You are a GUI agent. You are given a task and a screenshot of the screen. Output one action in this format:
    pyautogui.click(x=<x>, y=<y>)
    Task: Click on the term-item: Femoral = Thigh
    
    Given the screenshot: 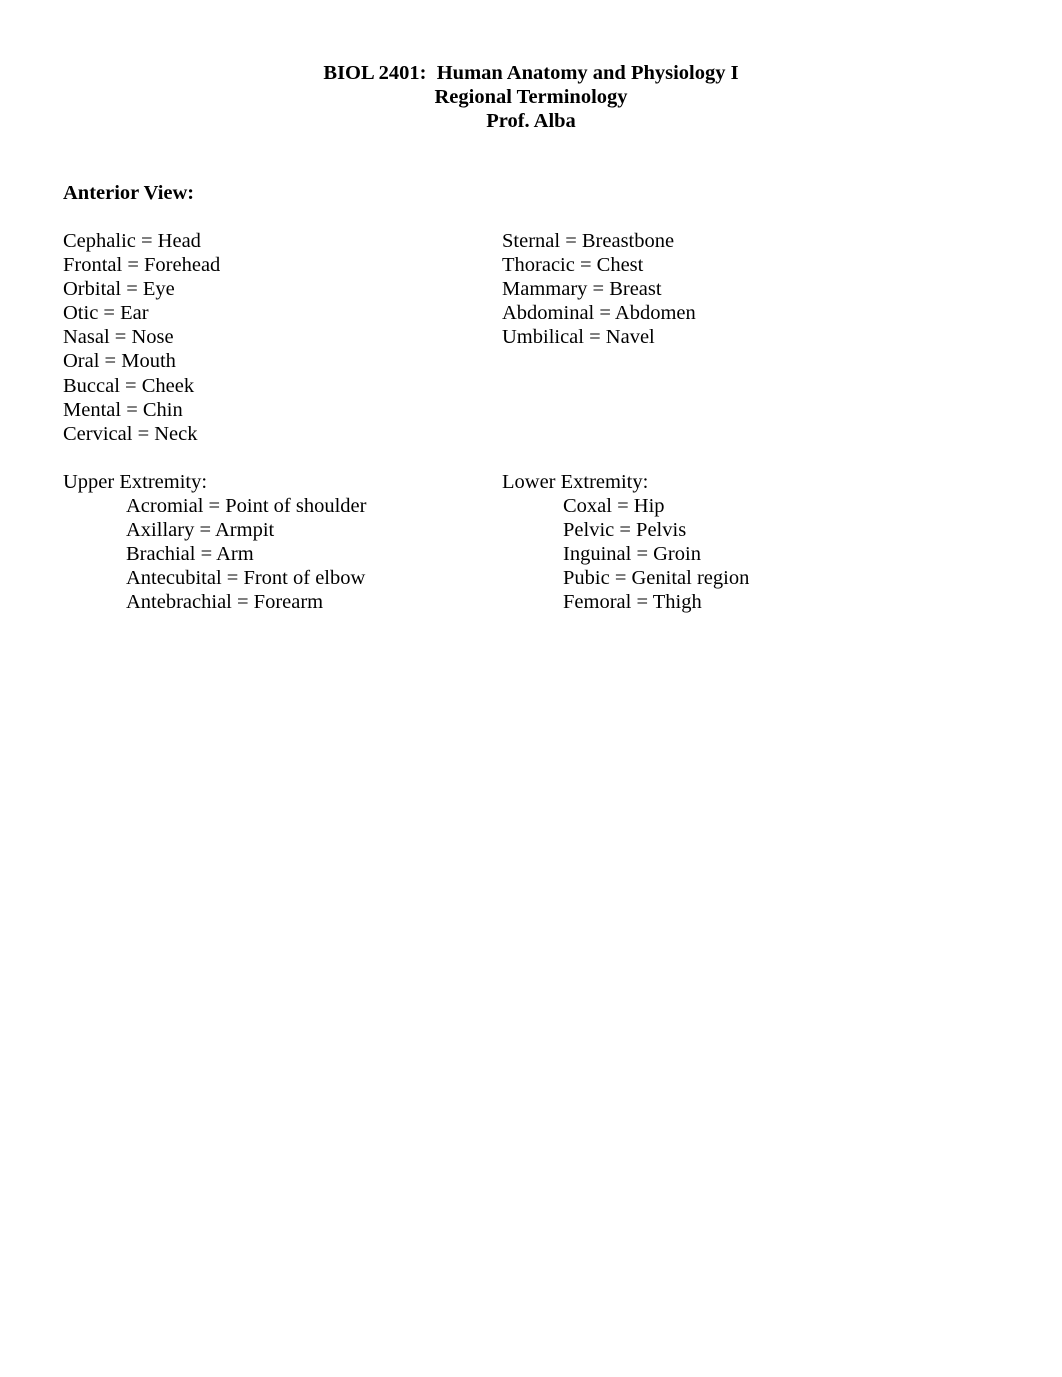 What is the action you would take?
    pyautogui.click(x=632, y=602)
    